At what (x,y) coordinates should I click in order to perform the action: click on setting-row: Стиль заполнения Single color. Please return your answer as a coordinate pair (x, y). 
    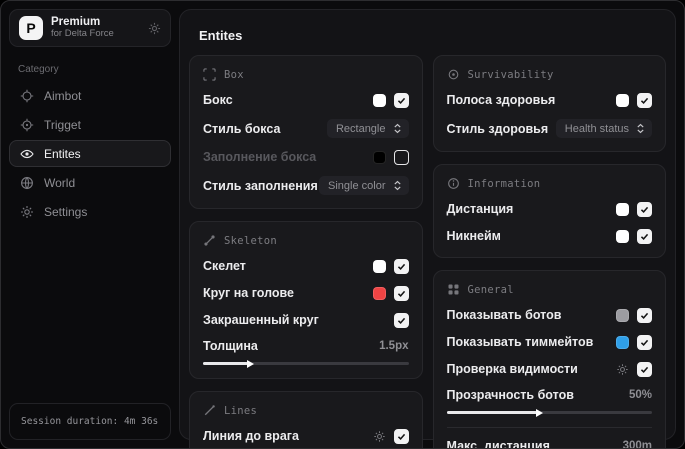
    Looking at the image, I should click on (306, 185).